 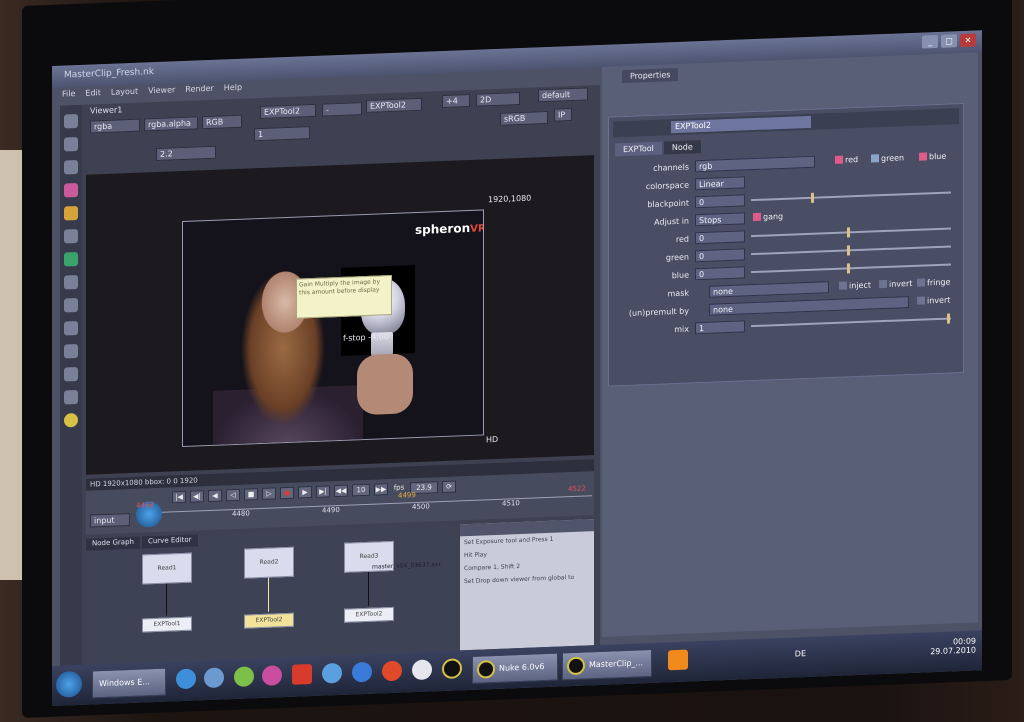 What do you see at coordinates (71, 374) in the screenshot?
I see `metadata-tool-icon` at bounding box center [71, 374].